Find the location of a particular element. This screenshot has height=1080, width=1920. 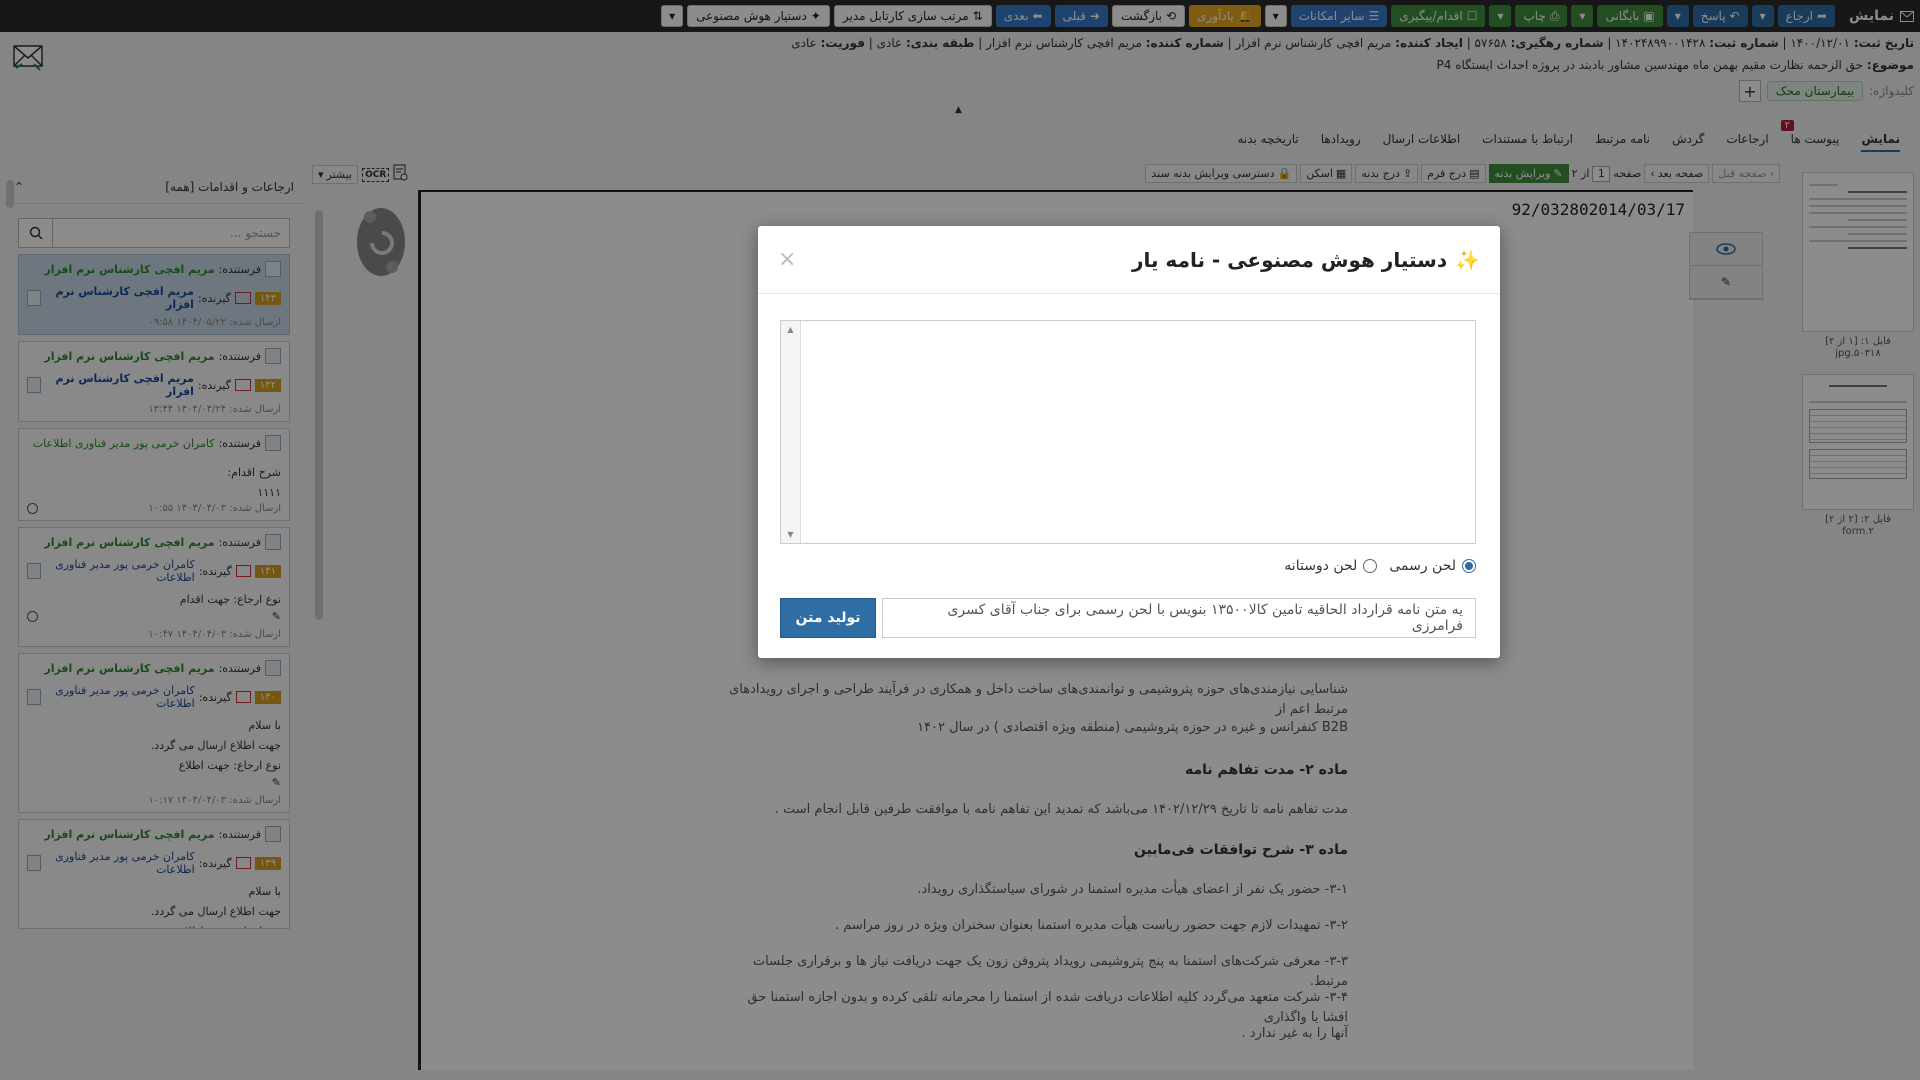

generate-text-button: تولید متن is located at coordinates (828, 618).